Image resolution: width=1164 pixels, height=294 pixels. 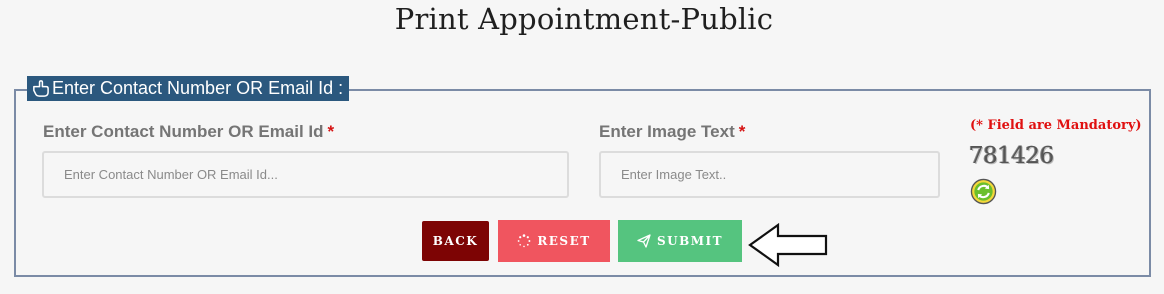 What do you see at coordinates (198, 88) in the screenshot?
I see `legend-label: Enter Contact Number OR Email Id :` at bounding box center [198, 88].